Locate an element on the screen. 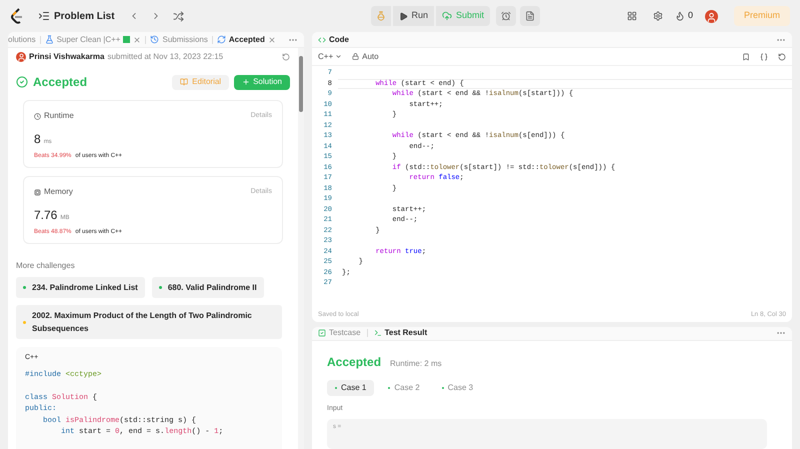 The image size is (800, 449). panel-tab: Test Result is located at coordinates (401, 333).